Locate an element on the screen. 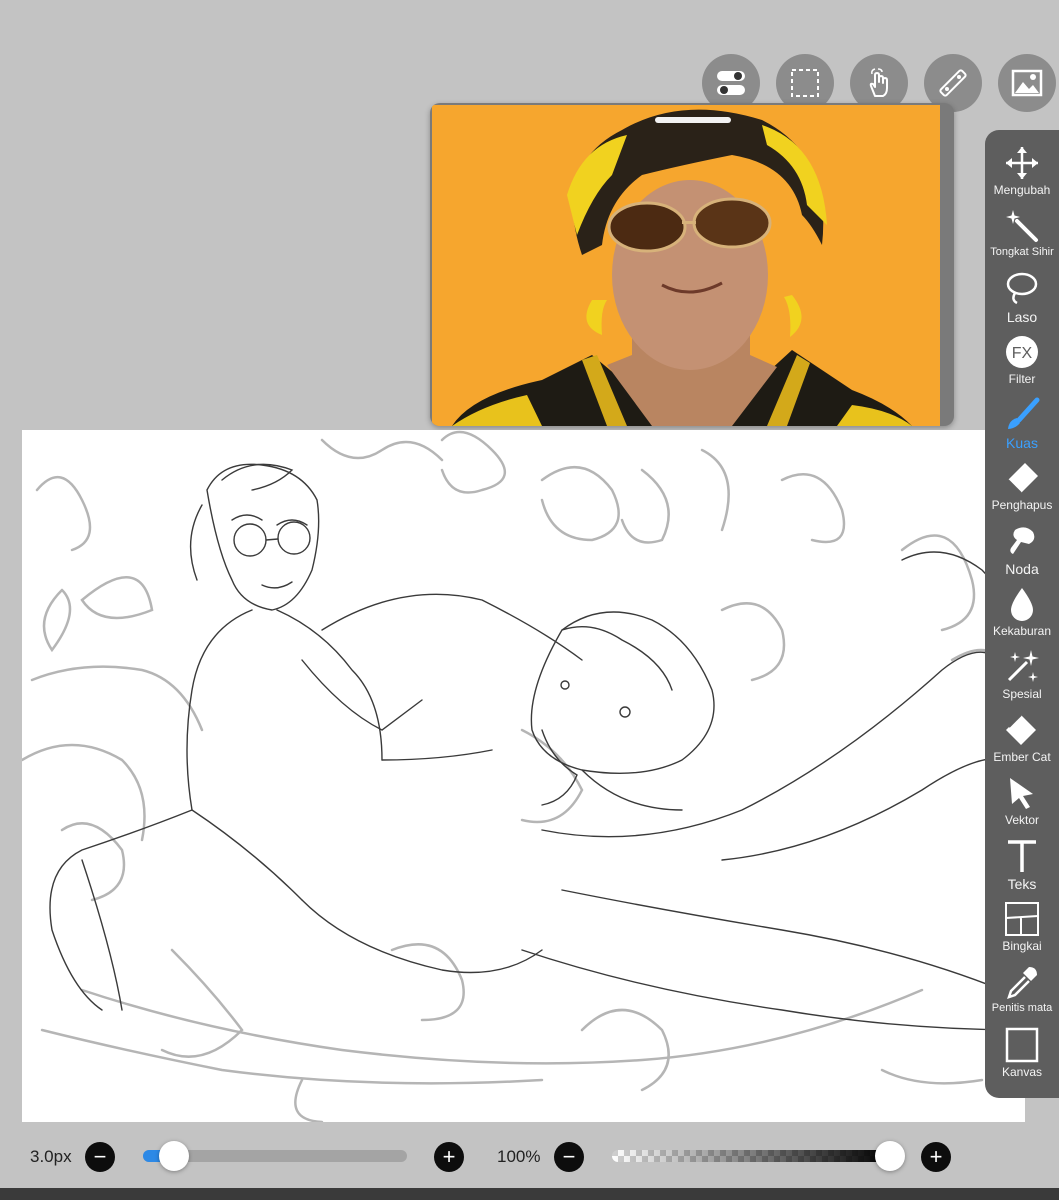 The image size is (1059, 1200). opacity-slider is located at coordinates (751, 1156).